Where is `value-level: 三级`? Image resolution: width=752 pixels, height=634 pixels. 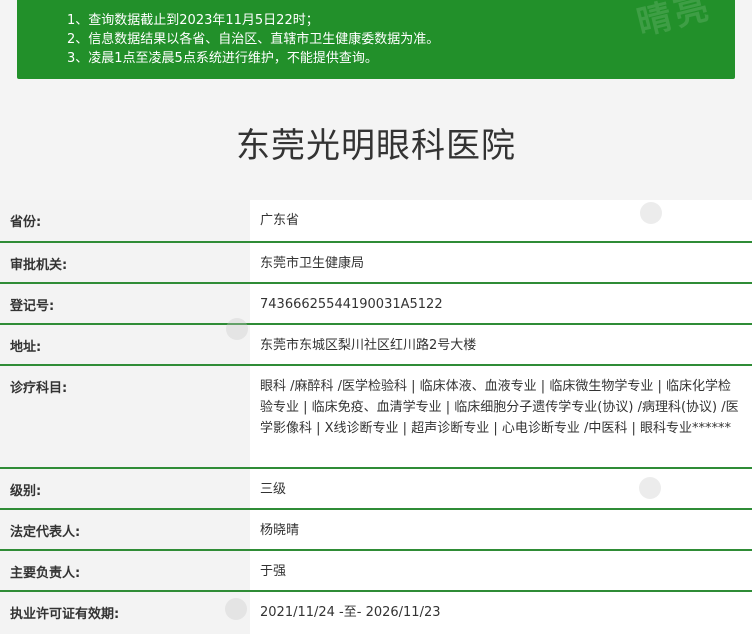 value-level: 三级 is located at coordinates (501, 488).